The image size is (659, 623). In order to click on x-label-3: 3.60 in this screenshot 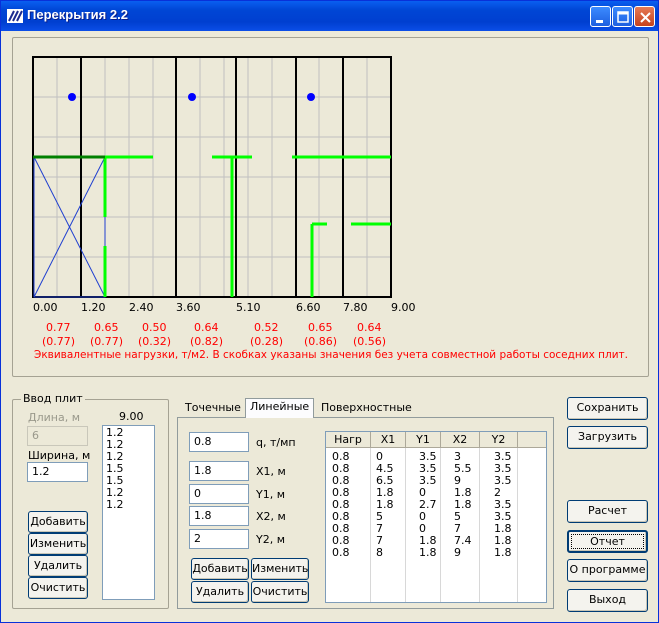, I will do `click(188, 307)`.